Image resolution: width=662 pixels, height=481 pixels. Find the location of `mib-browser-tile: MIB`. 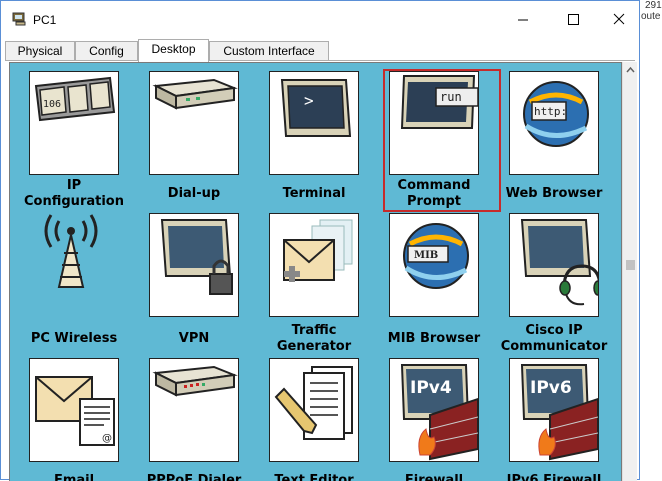

mib-browser-tile: MIB is located at coordinates (434, 265).